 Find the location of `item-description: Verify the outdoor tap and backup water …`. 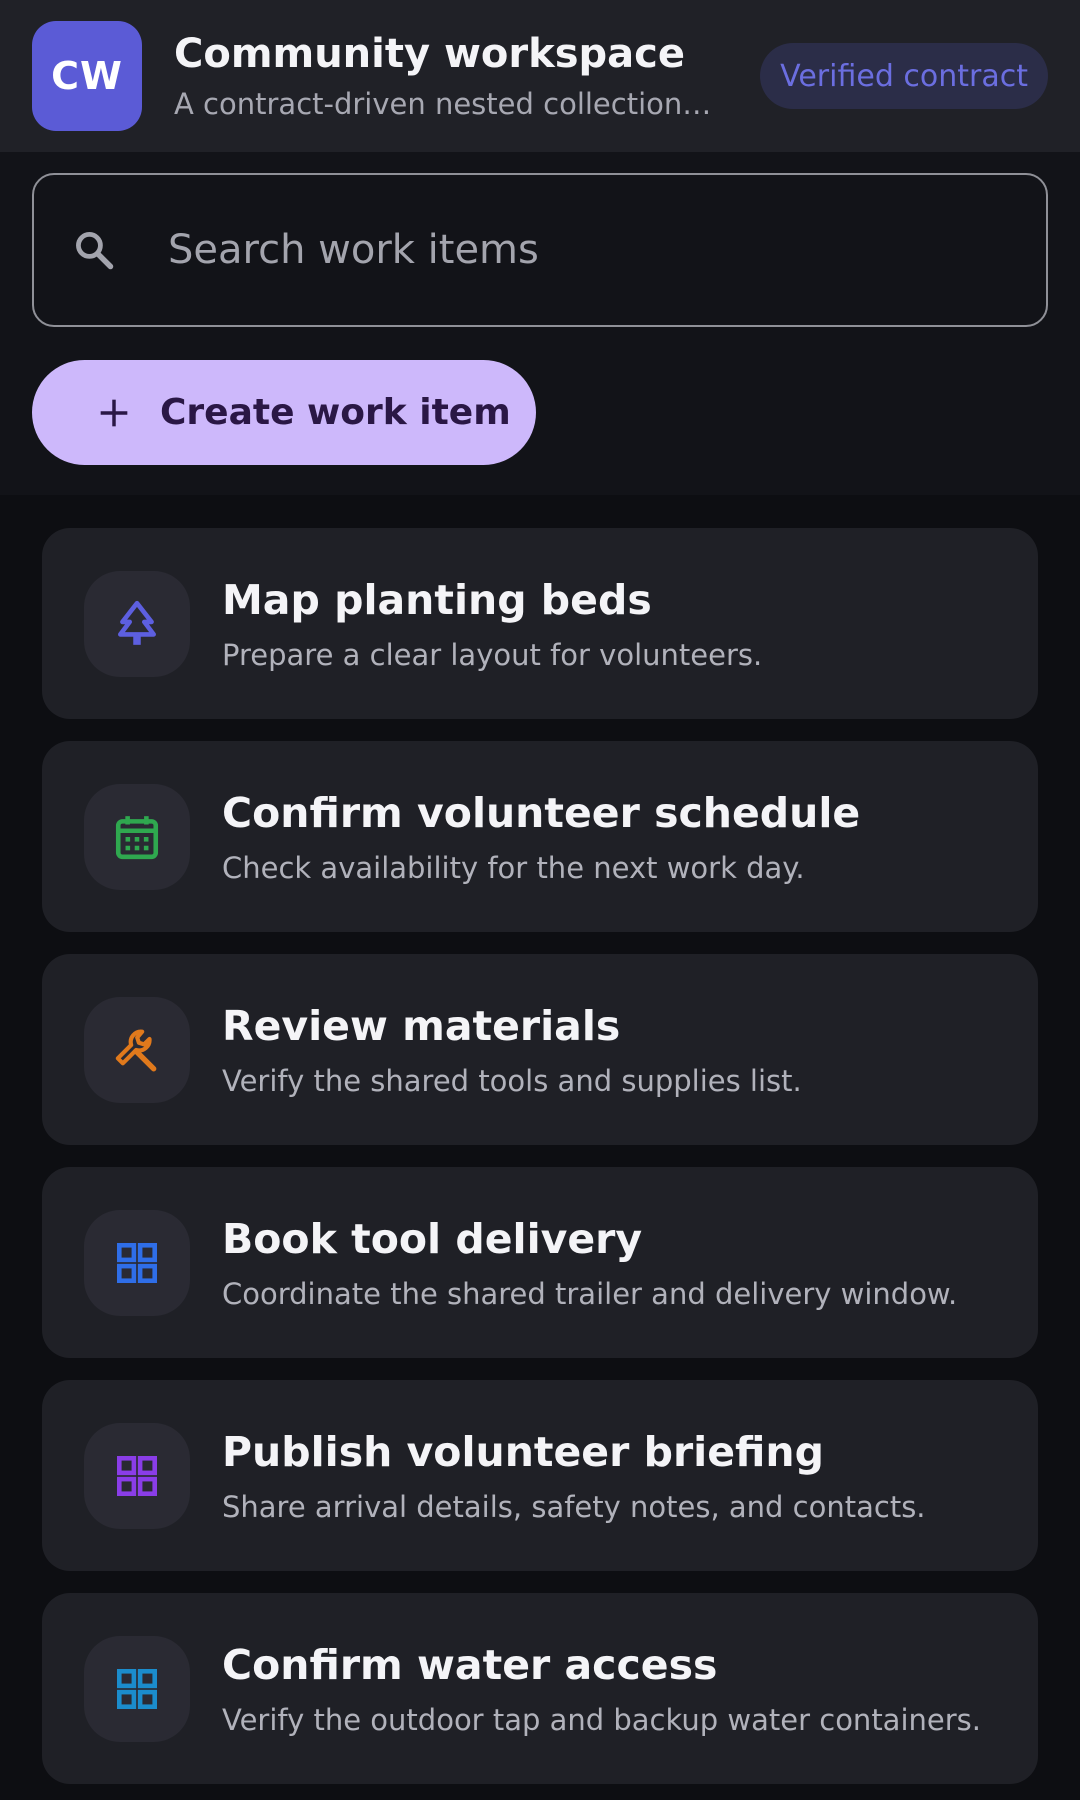

item-description: Verify the outdoor tap and backup water … is located at coordinates (601, 1719).